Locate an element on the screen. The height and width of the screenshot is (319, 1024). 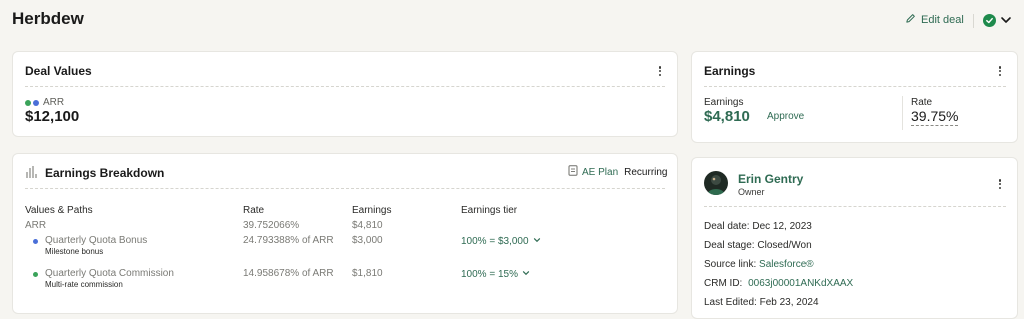
avatar is located at coordinates (716, 183).